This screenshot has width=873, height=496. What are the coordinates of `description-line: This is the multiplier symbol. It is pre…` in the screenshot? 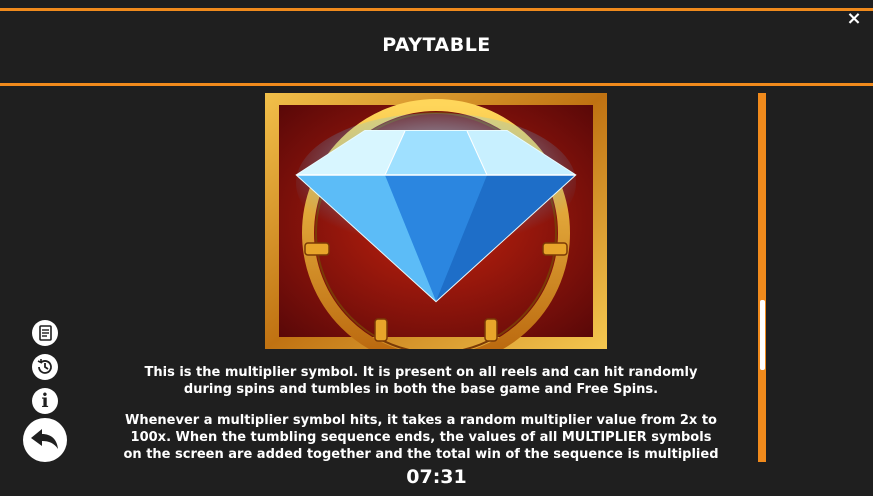 It's located at (421, 372).